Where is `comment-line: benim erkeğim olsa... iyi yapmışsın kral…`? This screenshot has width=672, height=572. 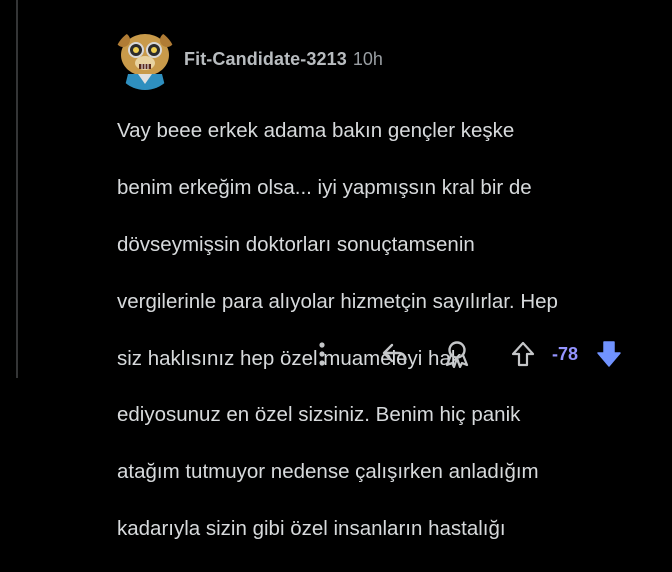
comment-line: benim erkeğim olsa... iyi yapmışsın kral… is located at coordinates (324, 188).